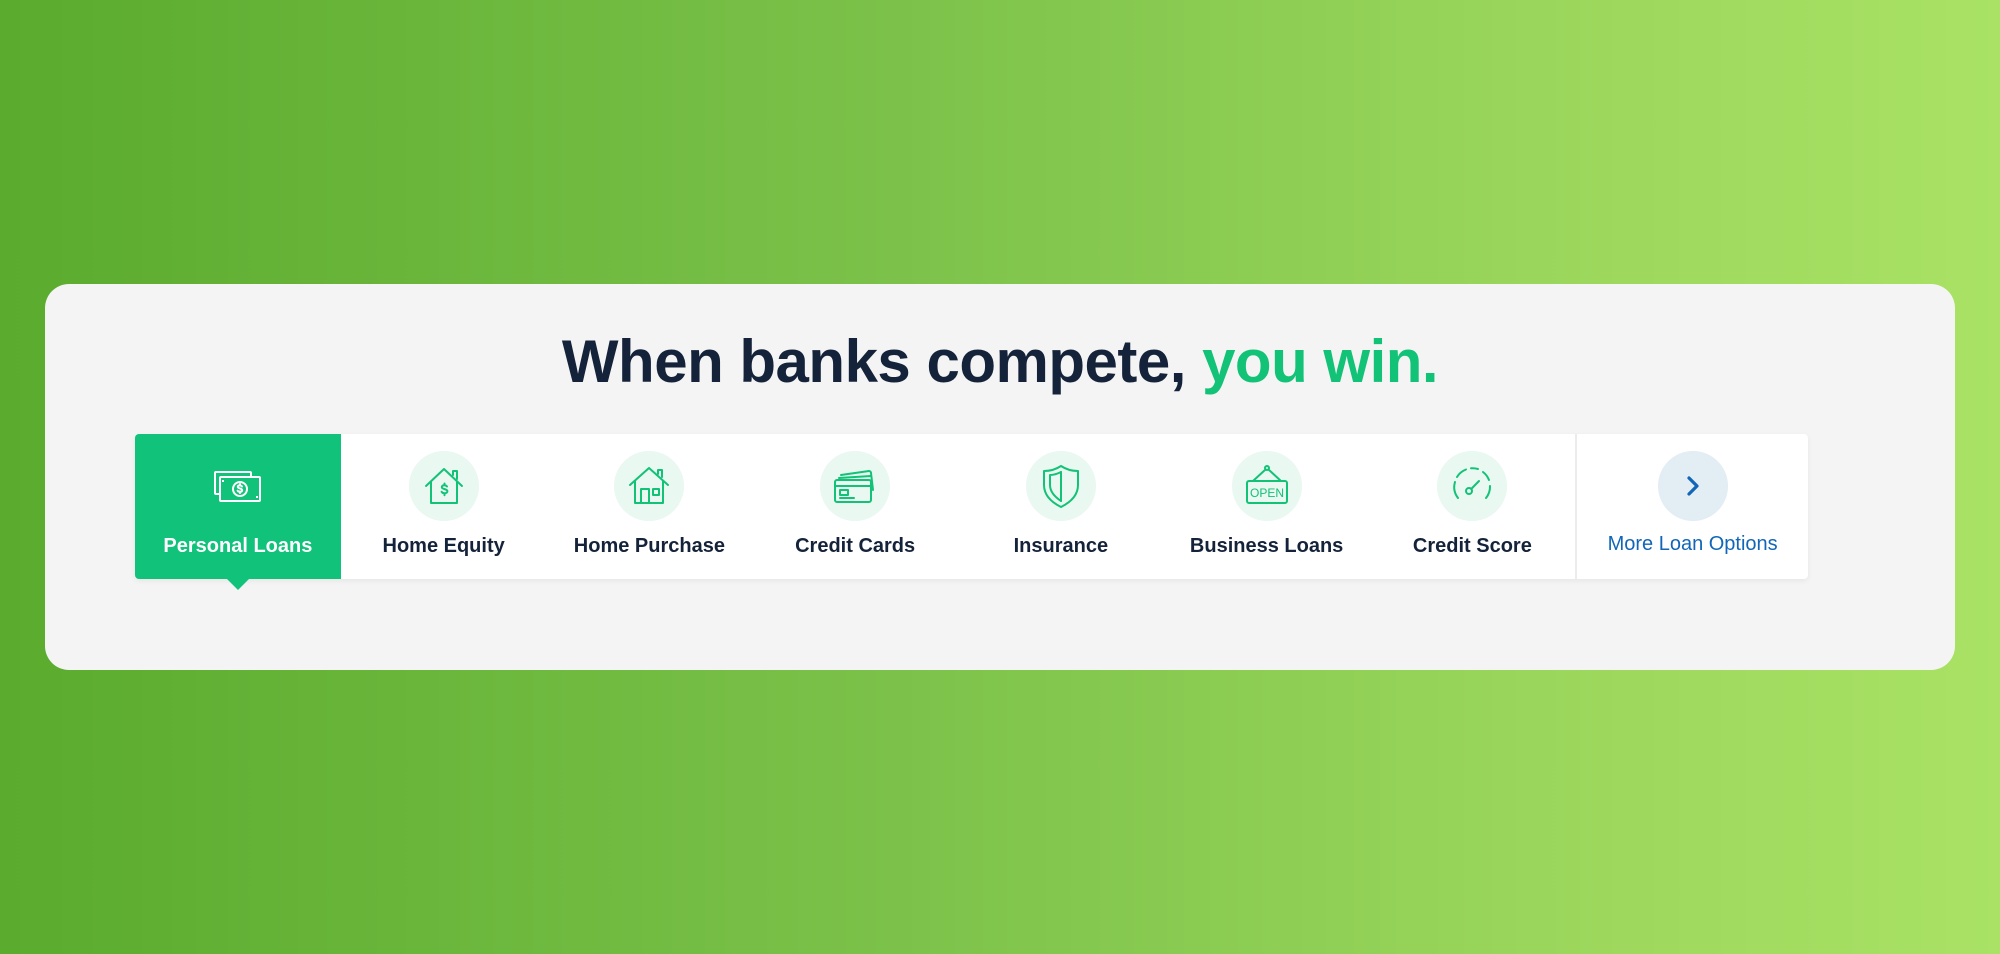 The width and height of the screenshot is (2000, 954). I want to click on tab-home-equity: Home Equity, so click(444, 506).